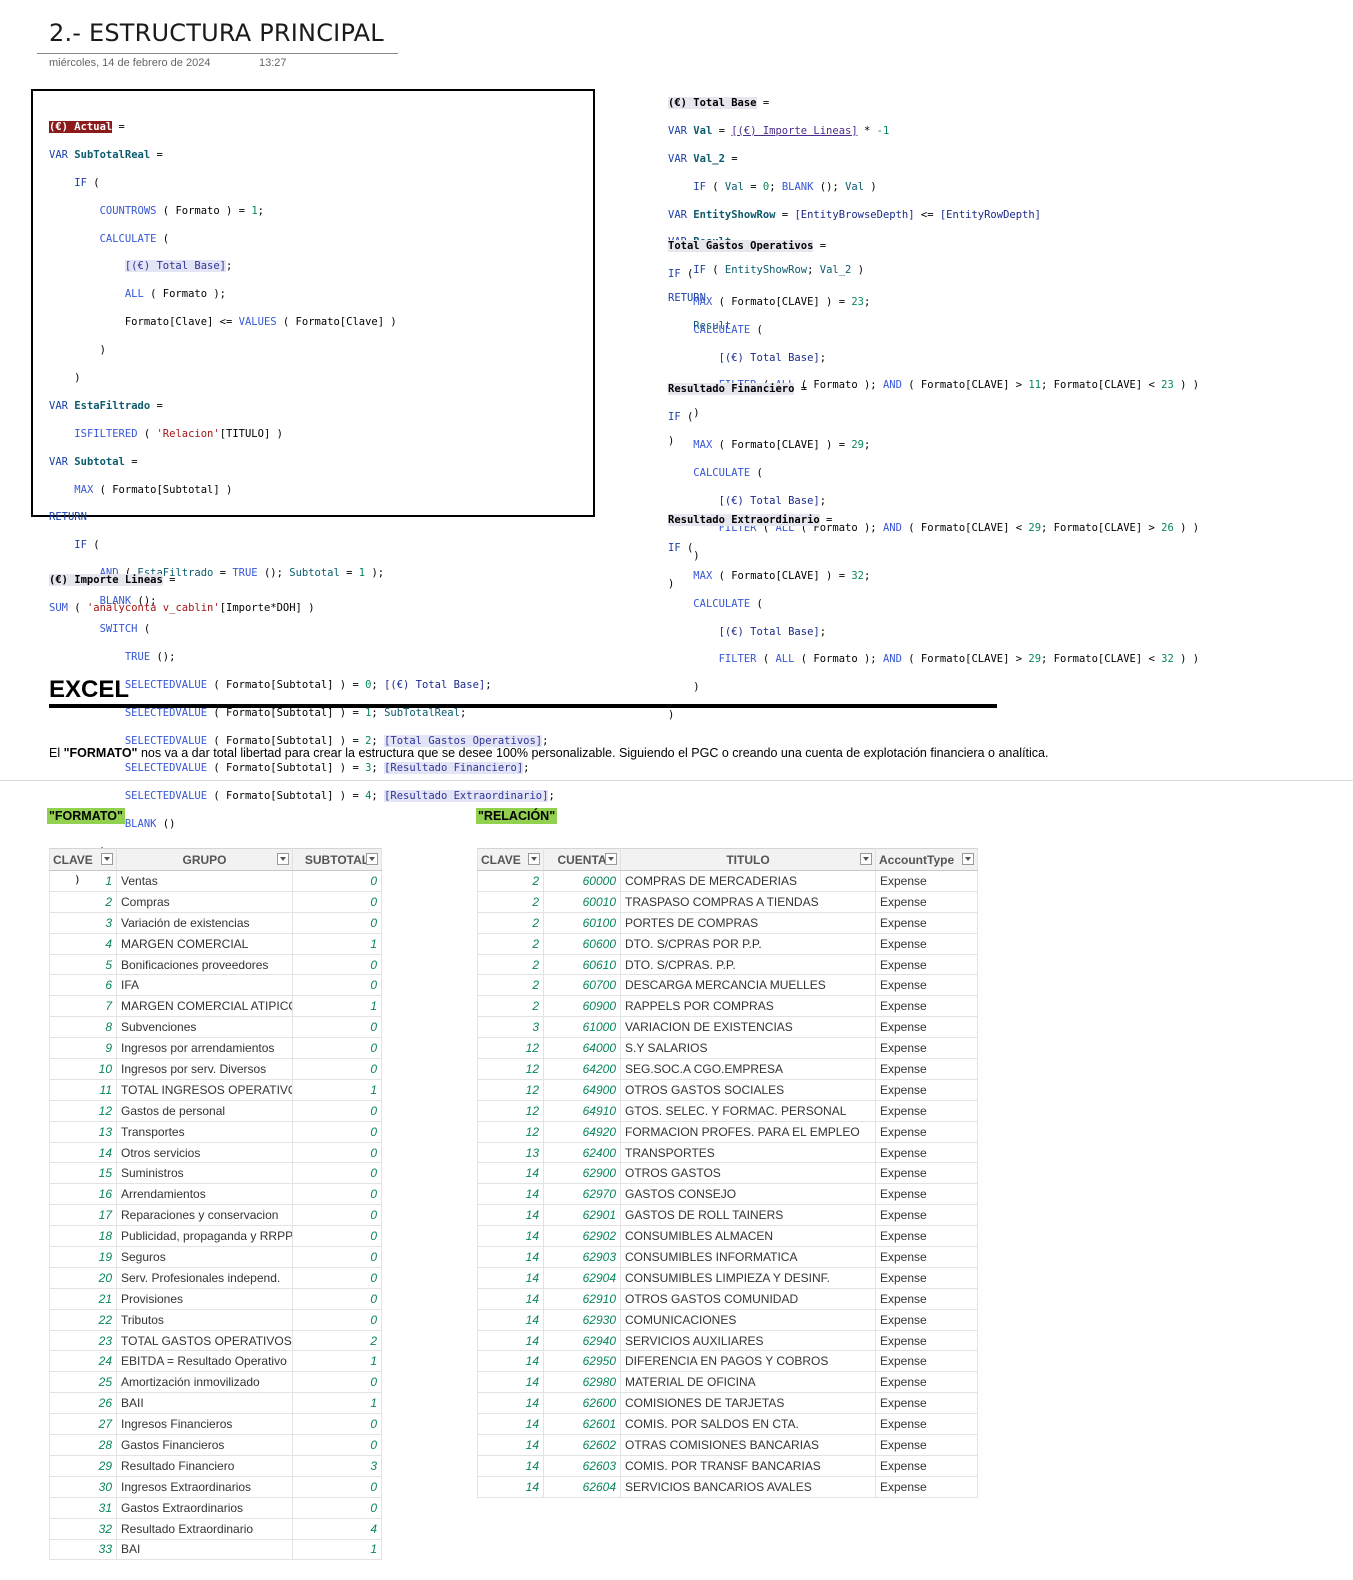  I want to click on formato-cell-clave: 5, so click(83, 965).